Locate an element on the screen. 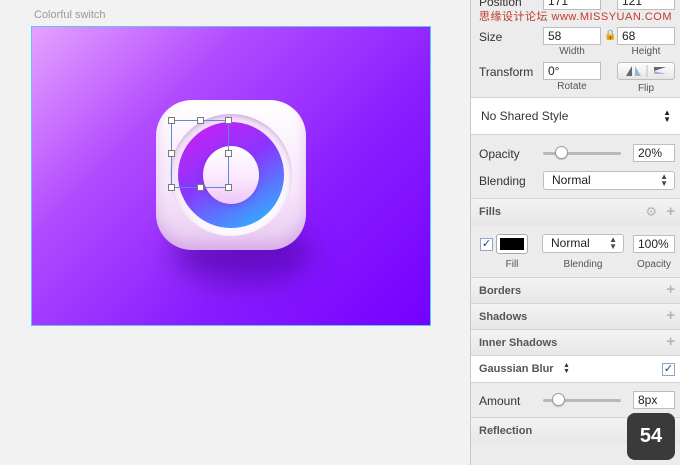 The width and height of the screenshot is (680, 465). resize-handle-top is located at coordinates (200, 120).